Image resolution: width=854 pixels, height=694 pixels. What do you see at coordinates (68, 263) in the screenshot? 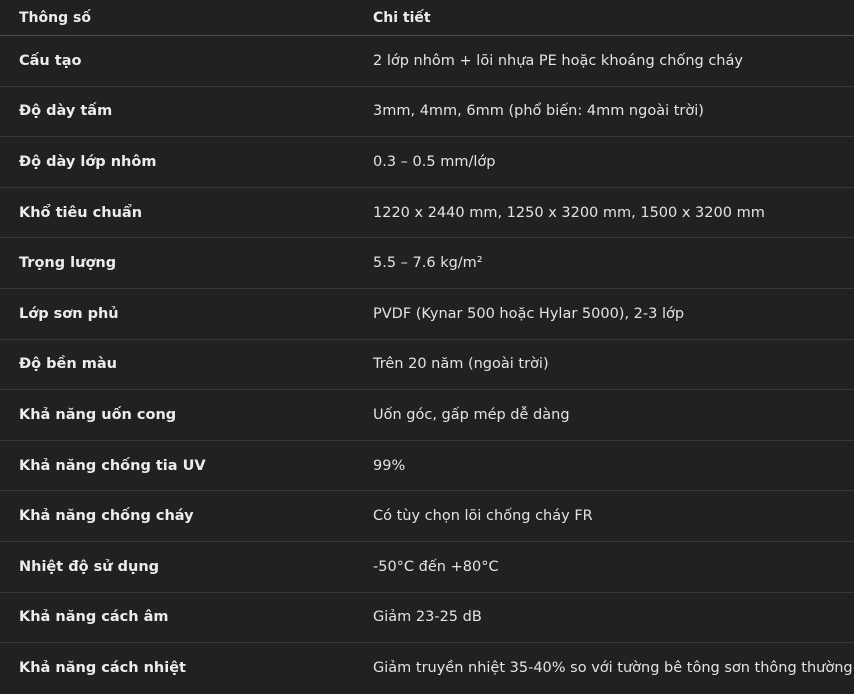
I see `row-param: Trọng lượng` at bounding box center [68, 263].